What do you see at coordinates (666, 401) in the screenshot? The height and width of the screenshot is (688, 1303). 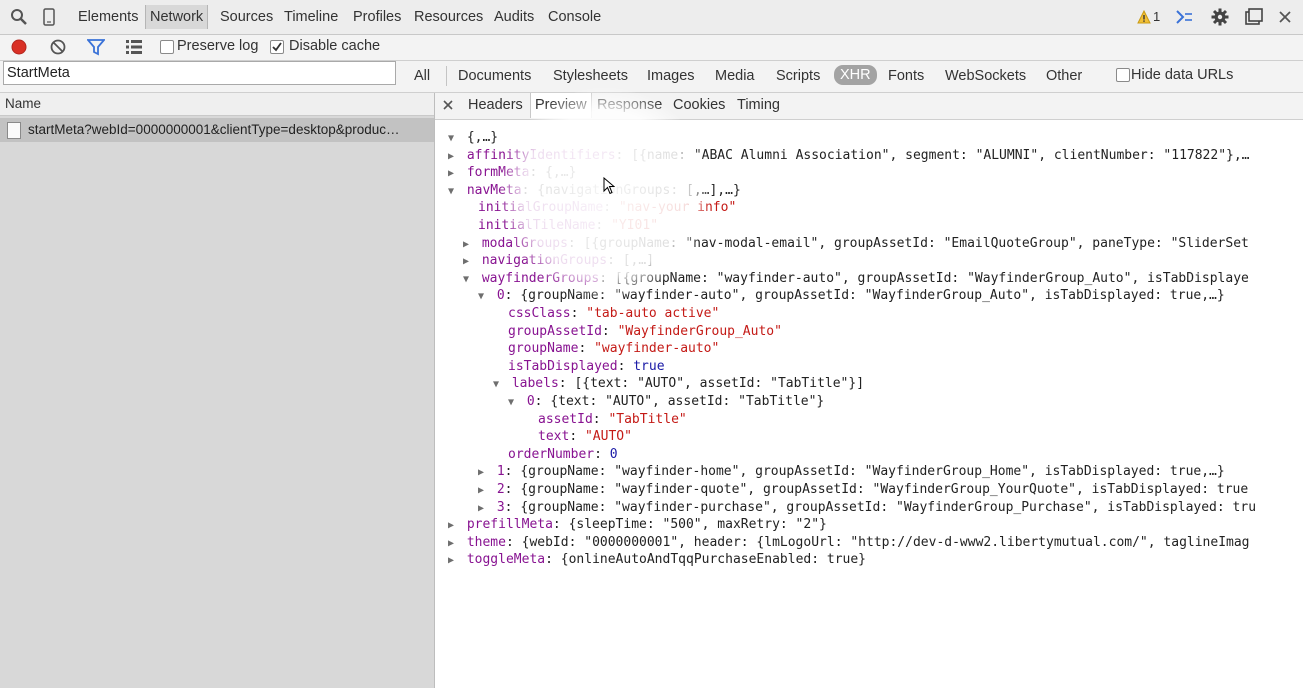 I see `tree-line: ▼ 0: {text: "AUTO", assetId: "TabTitle"}` at bounding box center [666, 401].